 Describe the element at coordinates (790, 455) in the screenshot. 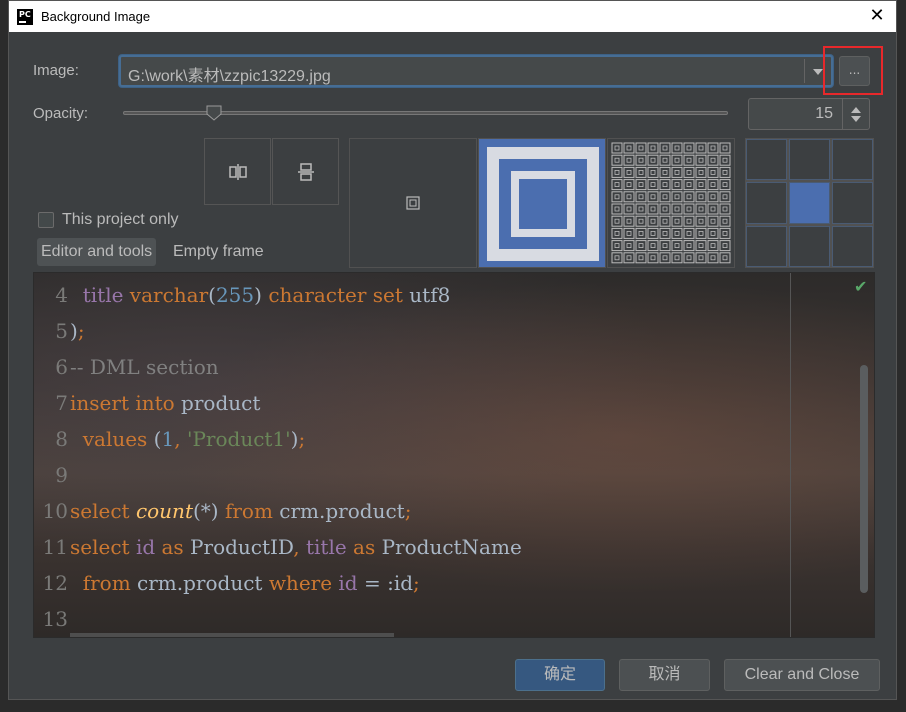

I see `right-margin-guide` at that location.